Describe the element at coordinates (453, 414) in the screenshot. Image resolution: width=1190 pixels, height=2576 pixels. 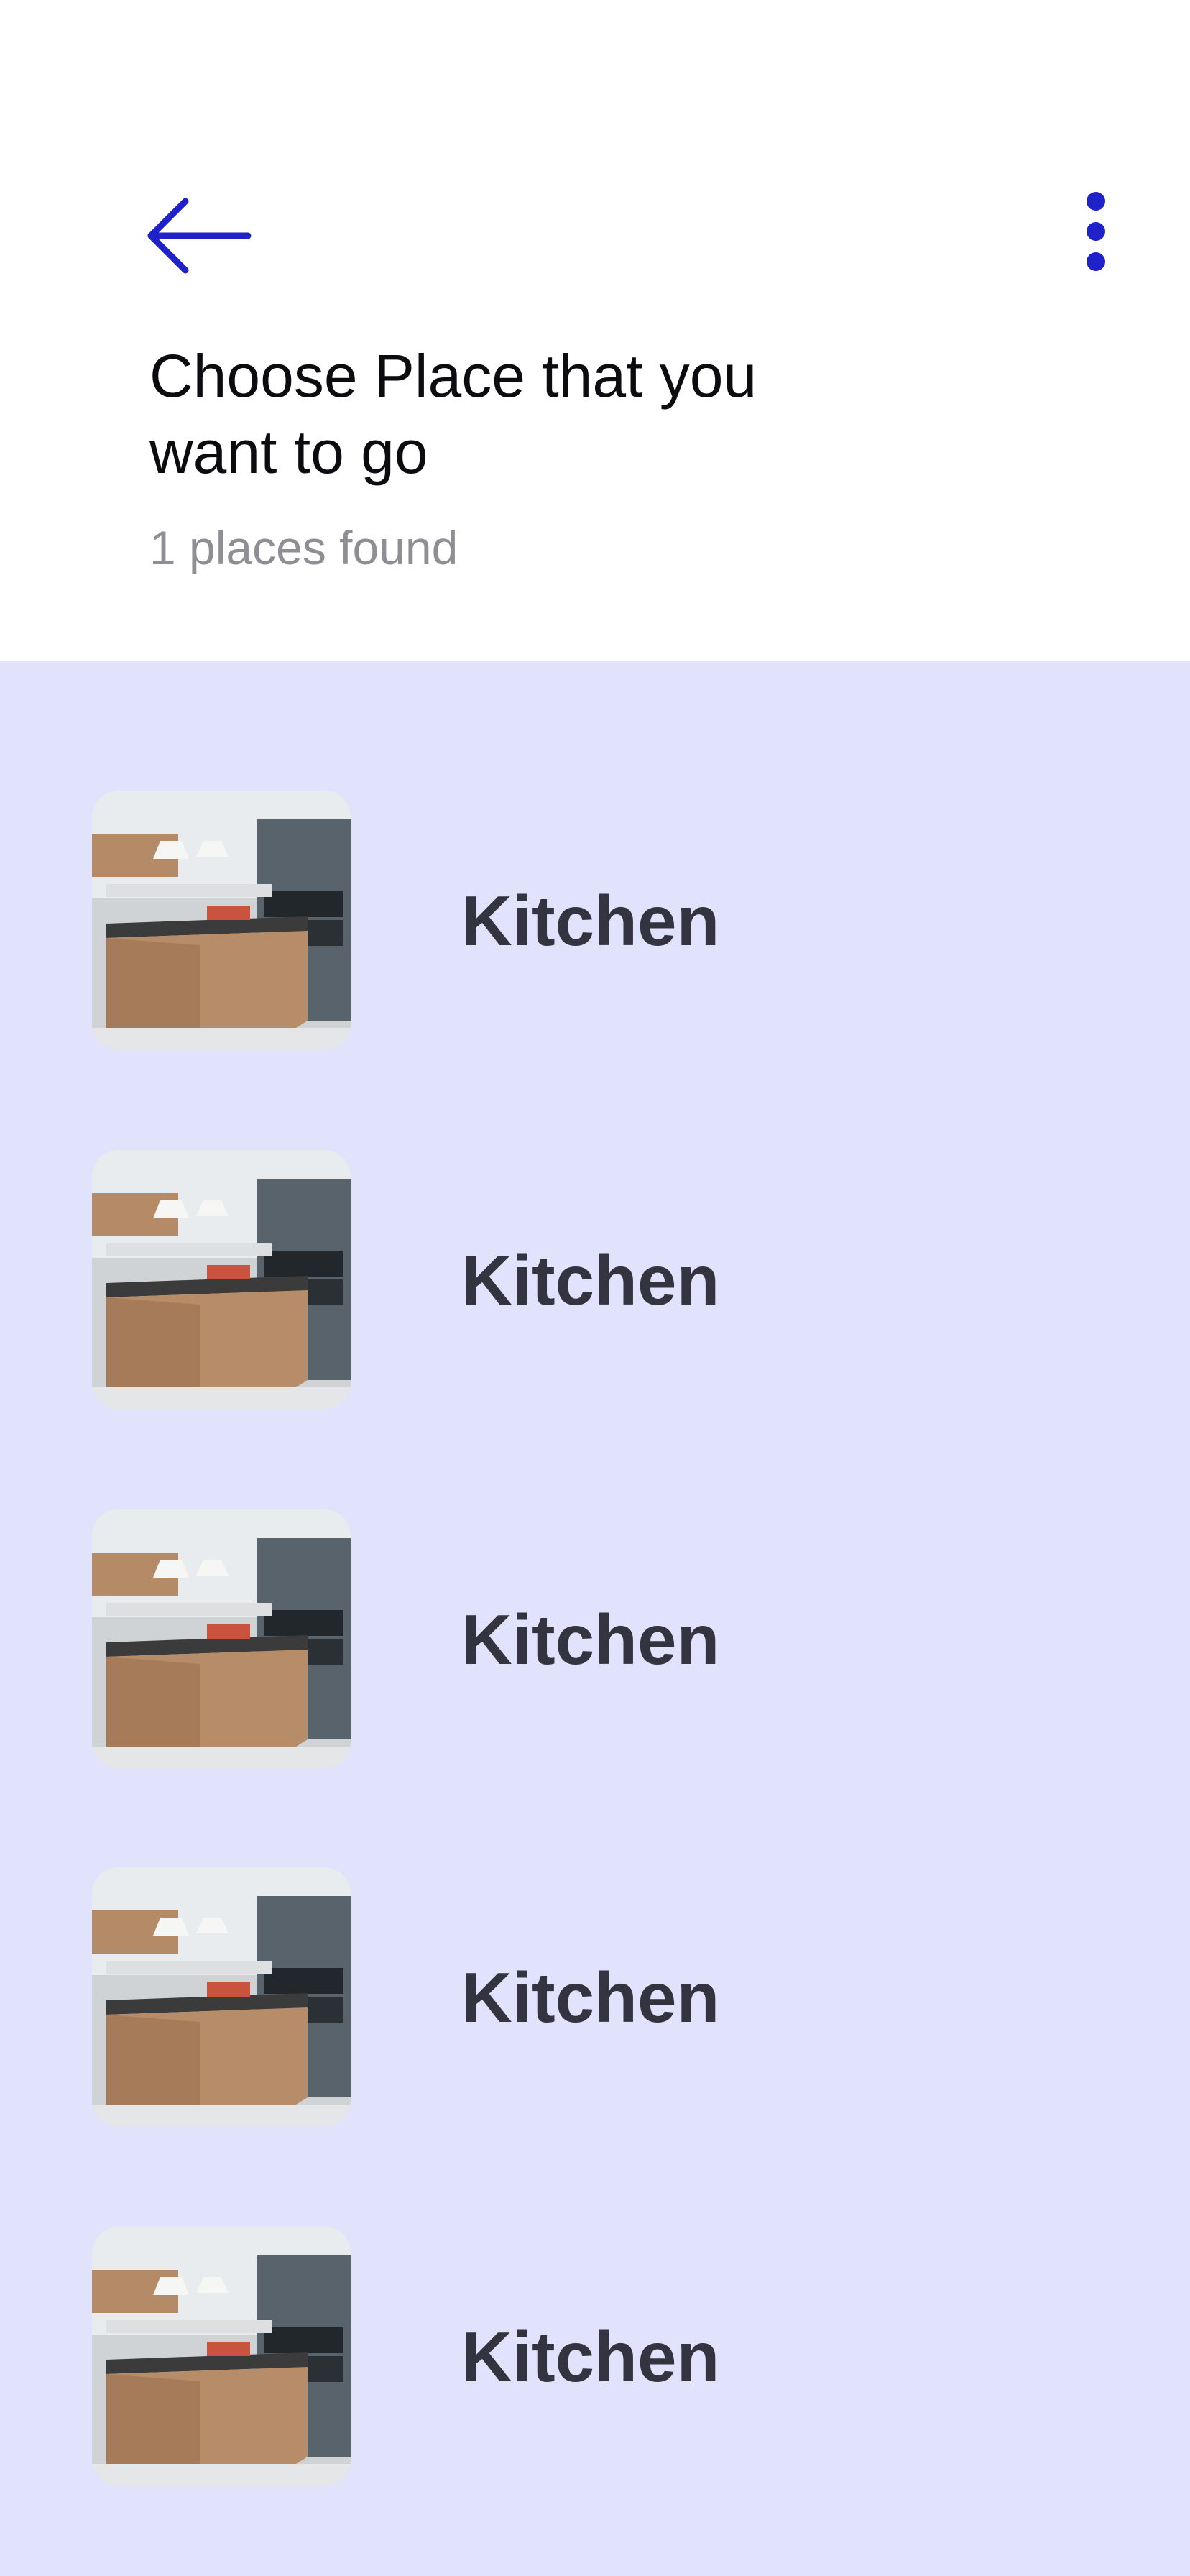
I see `page-title: Choose Place that you want to go` at that location.